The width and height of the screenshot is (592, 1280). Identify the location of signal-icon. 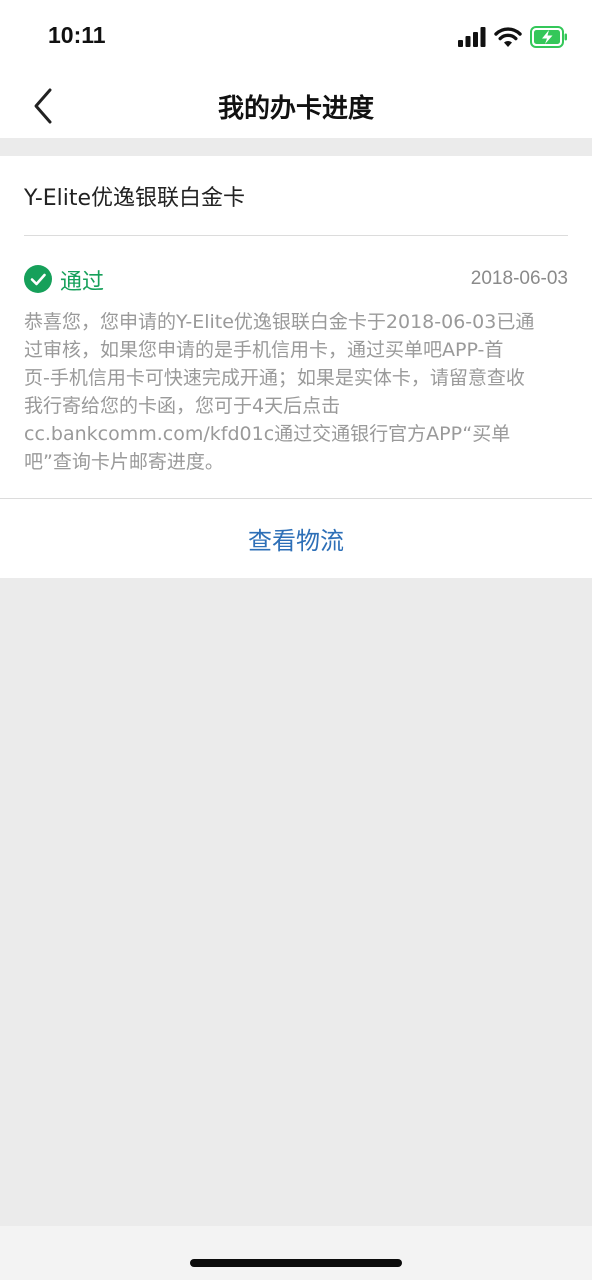
(472, 37).